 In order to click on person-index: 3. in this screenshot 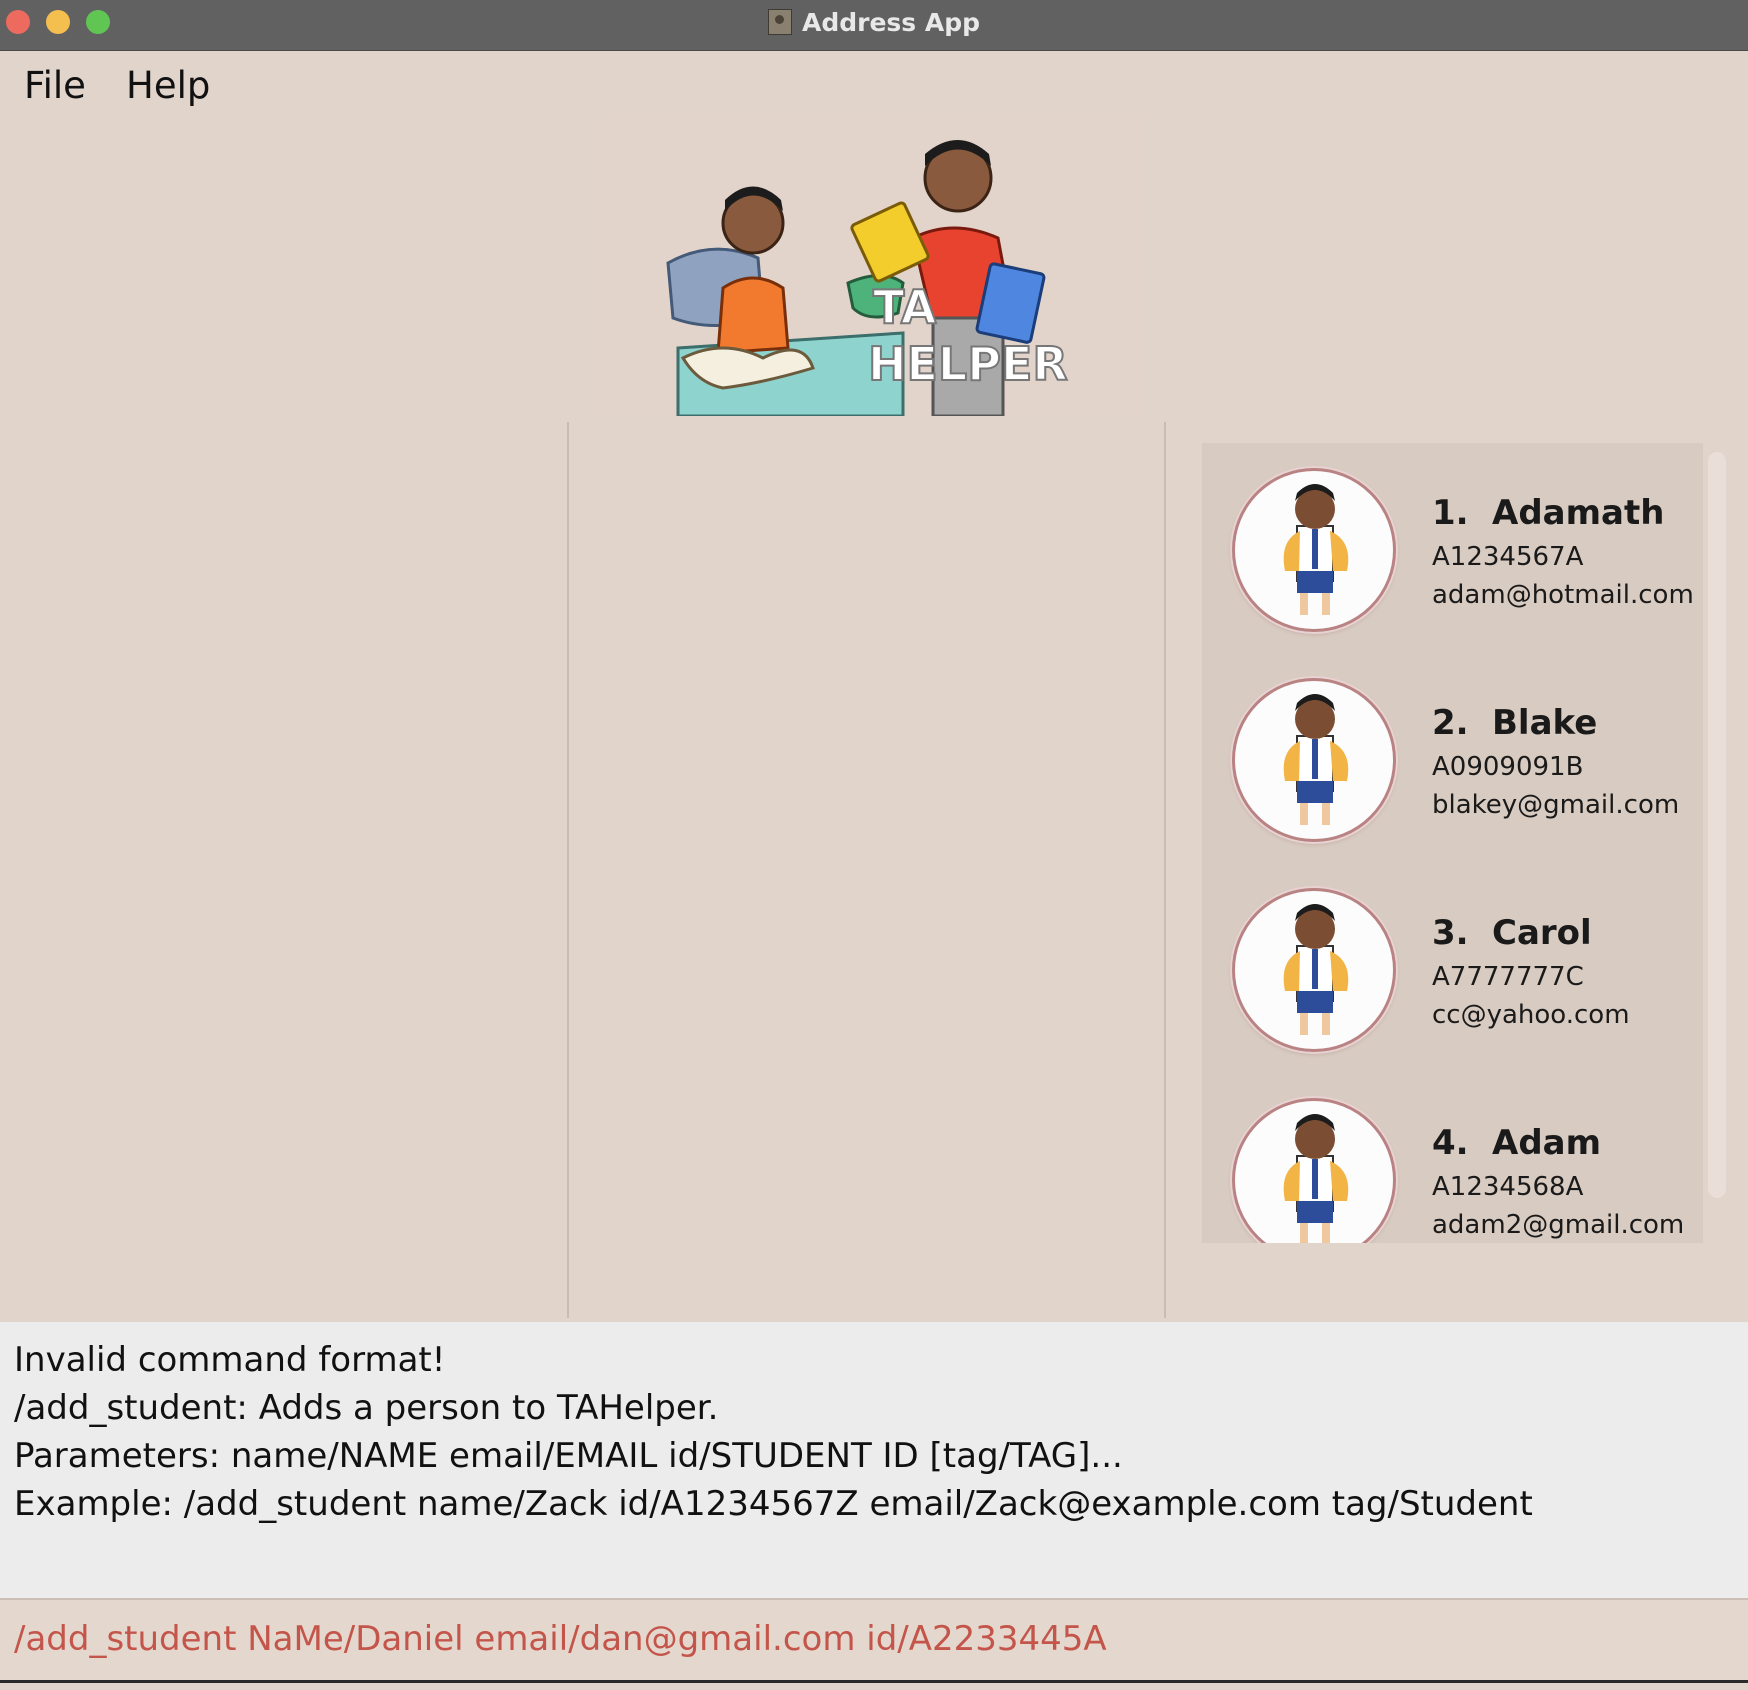, I will do `click(1450, 933)`.